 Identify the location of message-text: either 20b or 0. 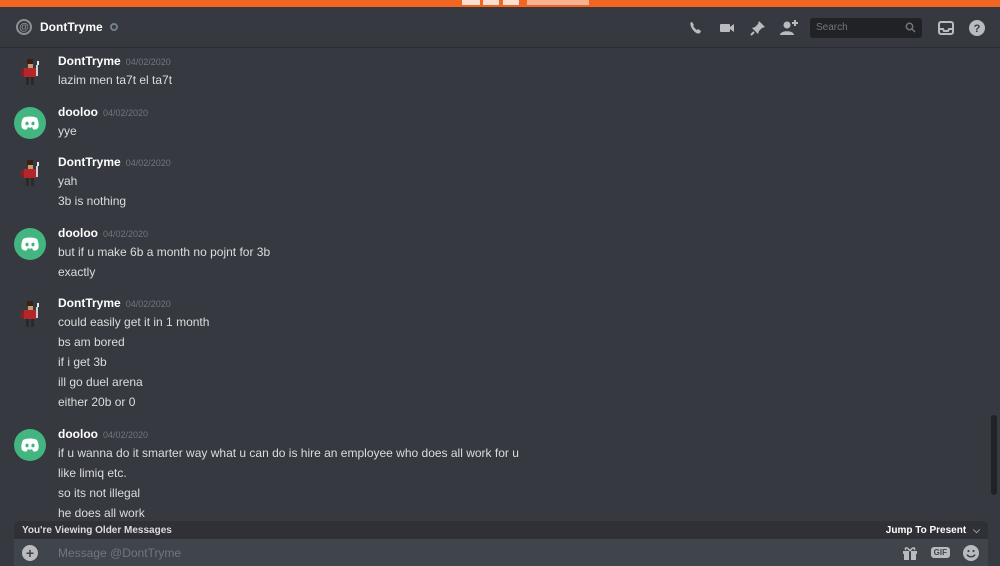
(97, 402).